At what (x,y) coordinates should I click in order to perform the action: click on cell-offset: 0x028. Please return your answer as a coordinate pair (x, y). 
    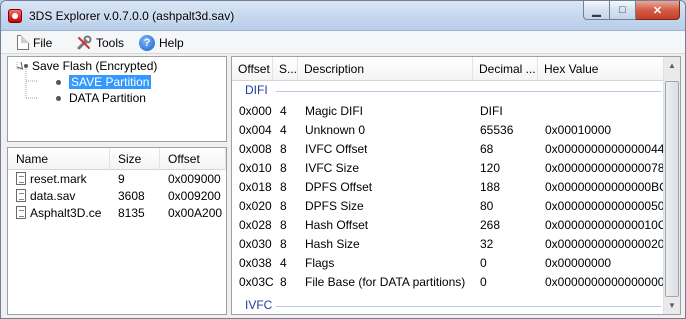
    Looking at the image, I should click on (255, 225).